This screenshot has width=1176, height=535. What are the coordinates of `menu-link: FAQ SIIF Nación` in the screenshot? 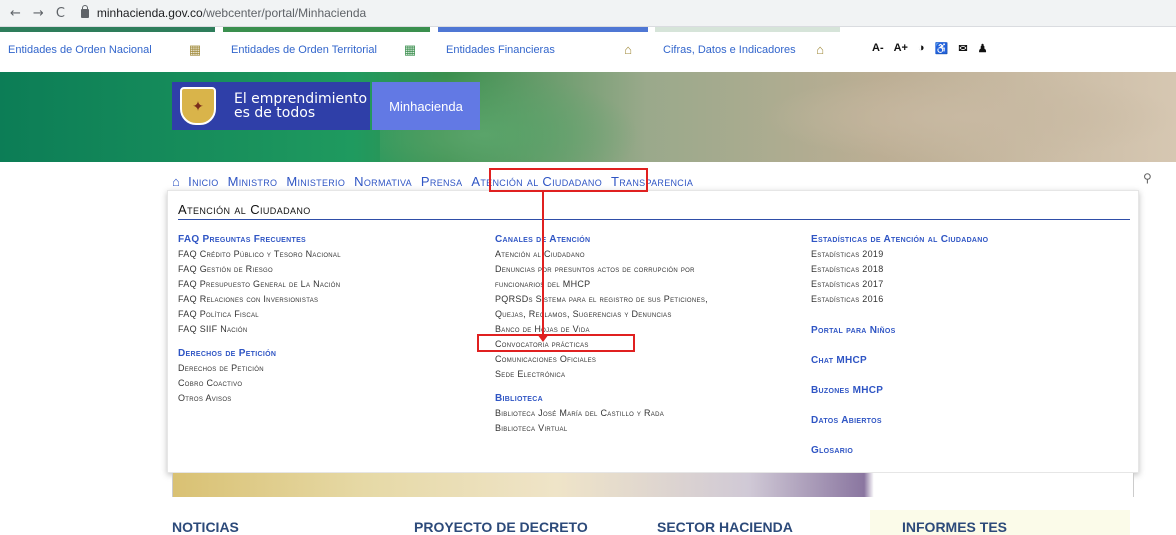 It's located at (259, 329).